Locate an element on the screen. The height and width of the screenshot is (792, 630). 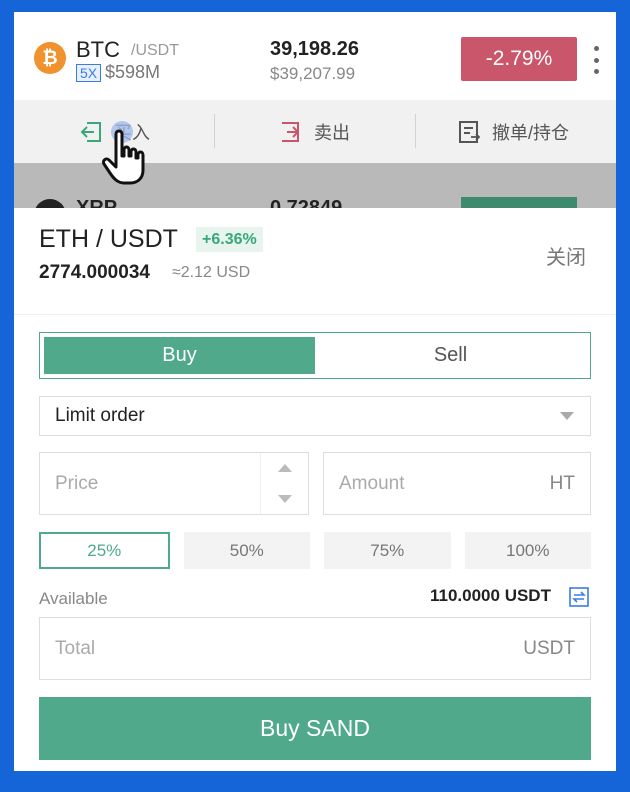
available-label: Available is located at coordinates (73, 598).